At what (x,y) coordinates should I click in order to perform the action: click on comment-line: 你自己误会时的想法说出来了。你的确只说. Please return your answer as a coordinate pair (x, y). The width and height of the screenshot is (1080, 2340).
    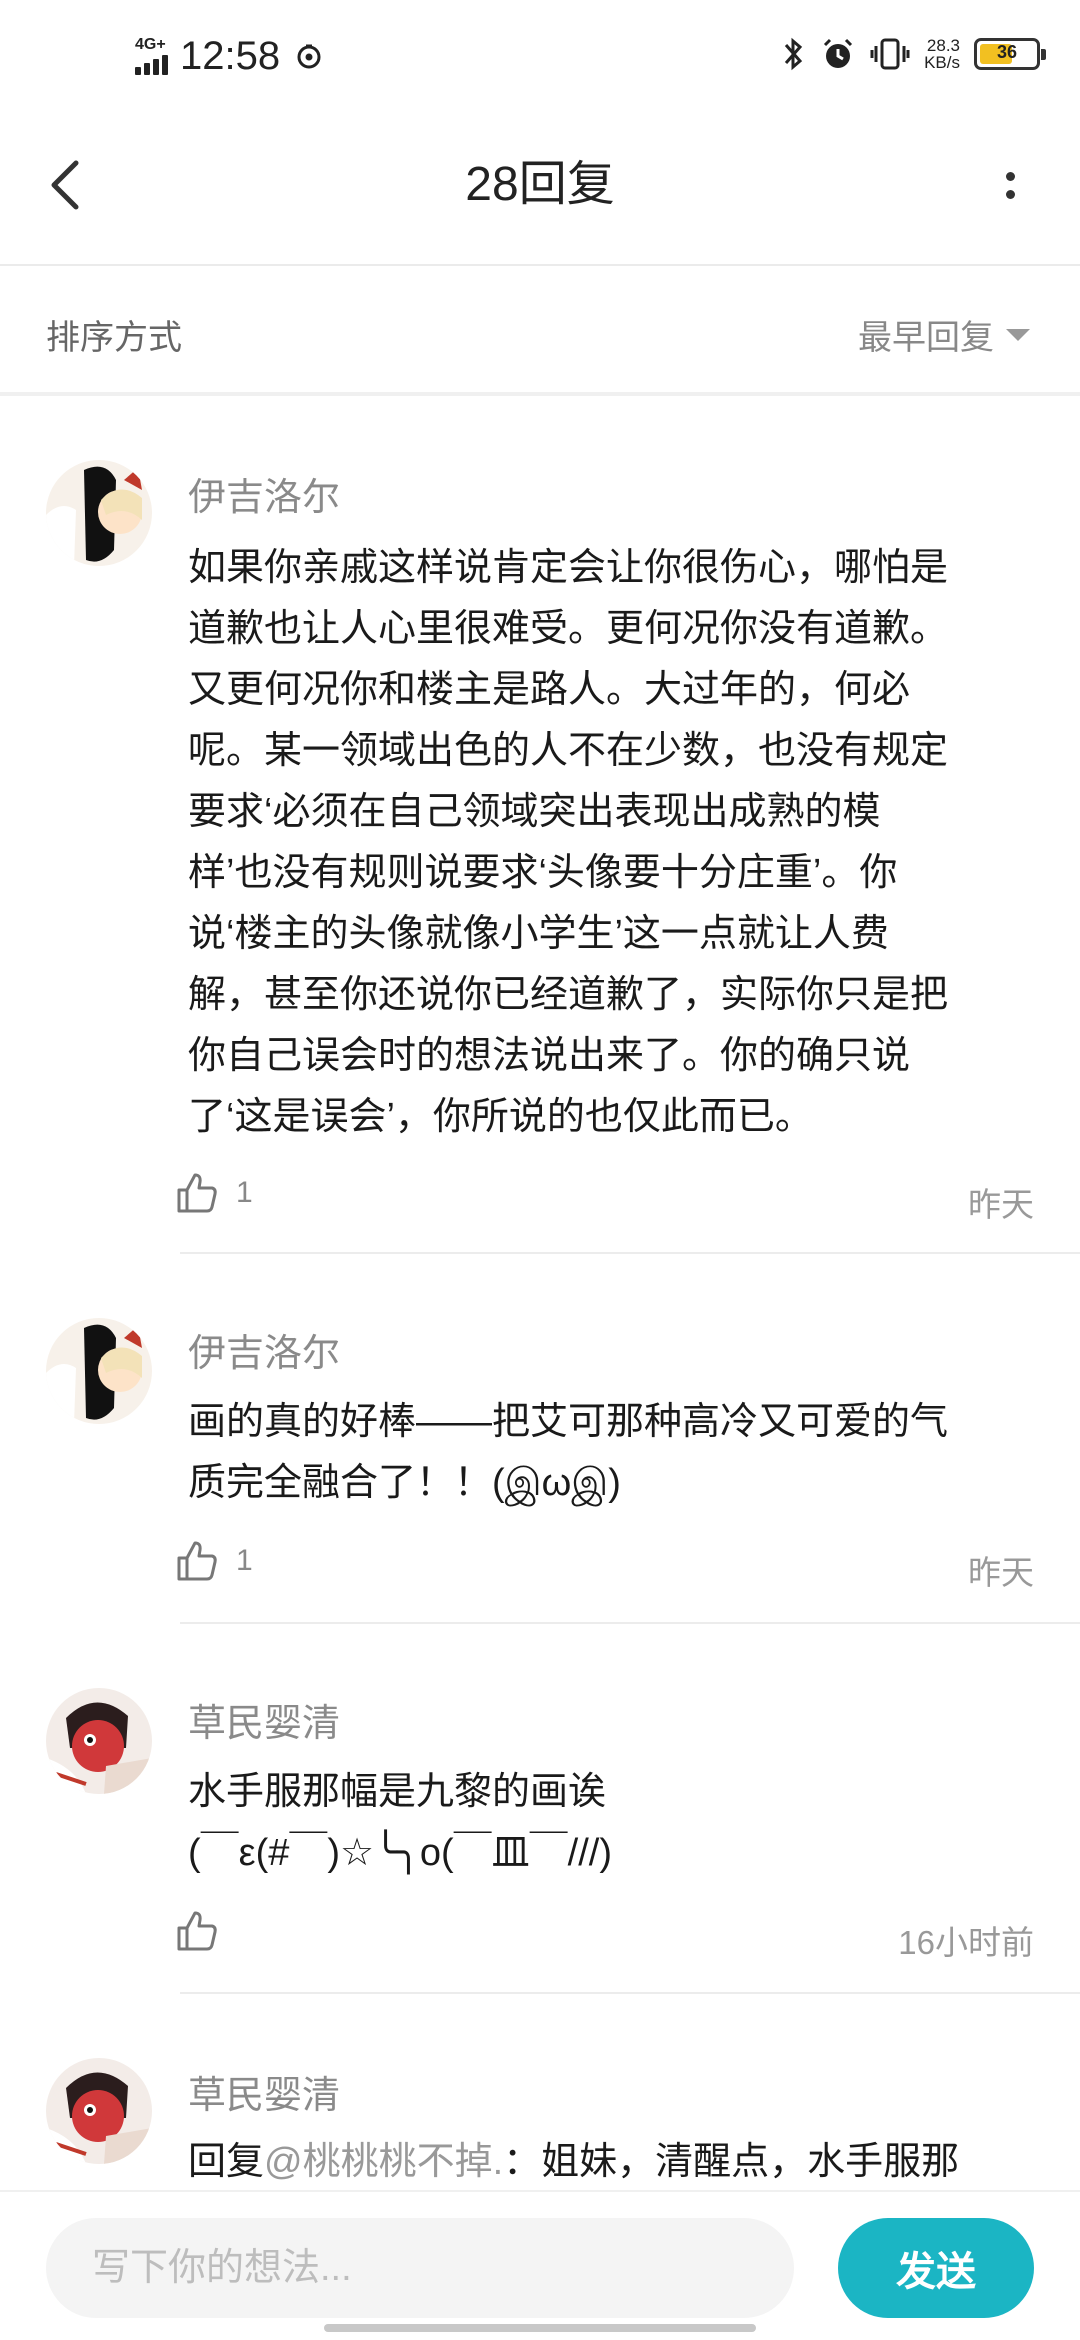
    Looking at the image, I should click on (549, 1056).